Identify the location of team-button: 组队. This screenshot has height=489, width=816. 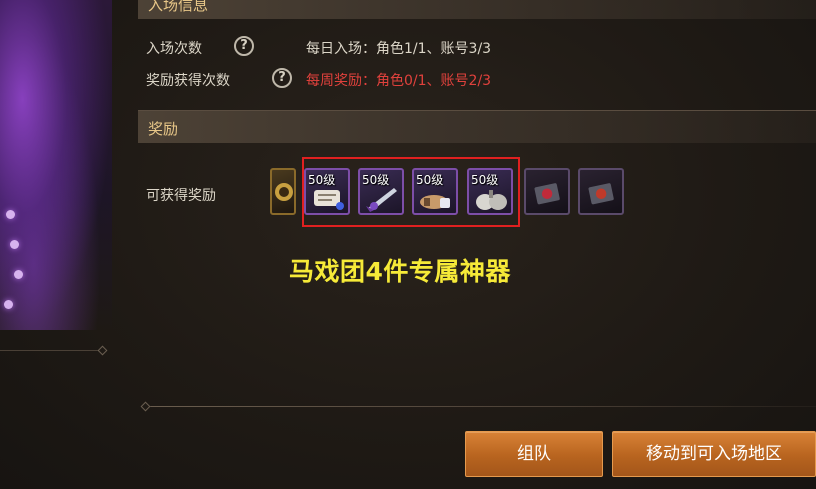
(534, 454).